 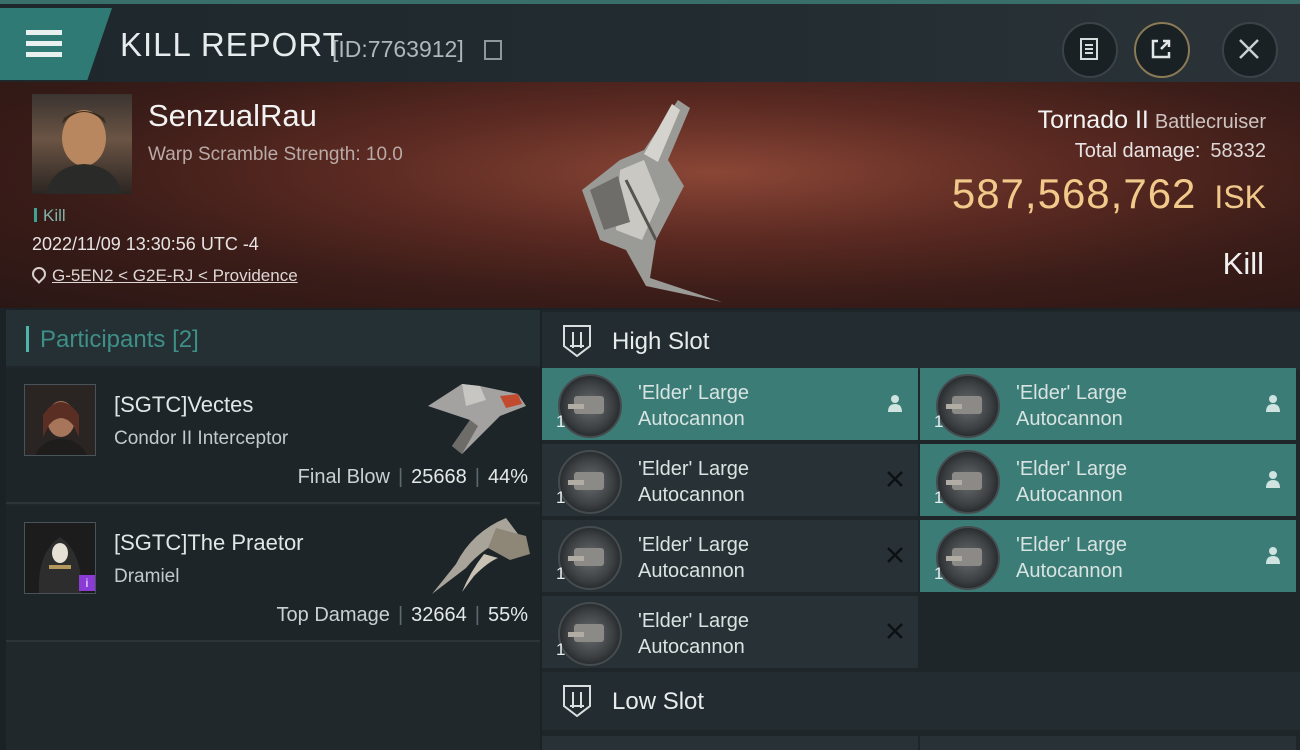 I want to click on participant-avatar: i, so click(x=60, y=558).